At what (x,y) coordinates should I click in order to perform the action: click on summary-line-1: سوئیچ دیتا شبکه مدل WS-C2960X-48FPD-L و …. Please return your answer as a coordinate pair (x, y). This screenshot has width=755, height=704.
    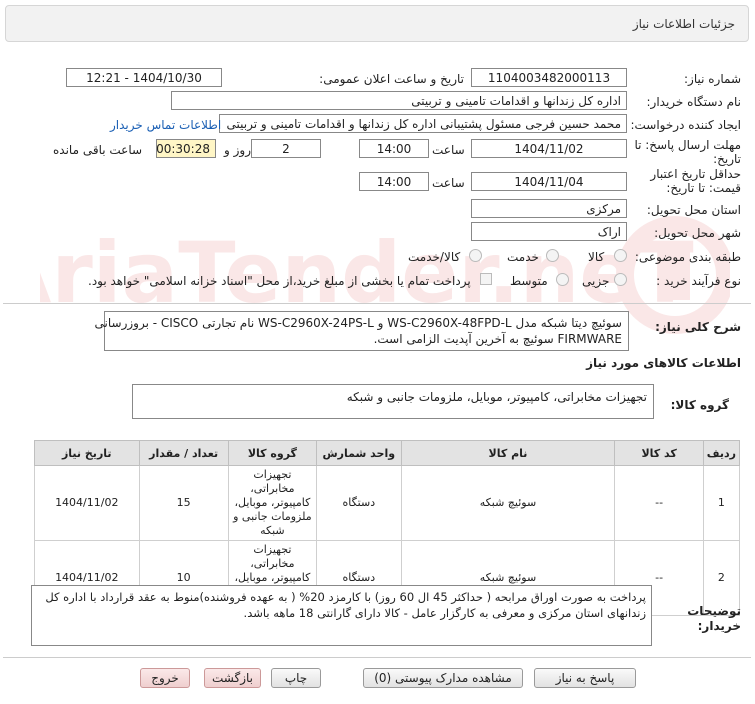
    Looking at the image, I should click on (358, 323).